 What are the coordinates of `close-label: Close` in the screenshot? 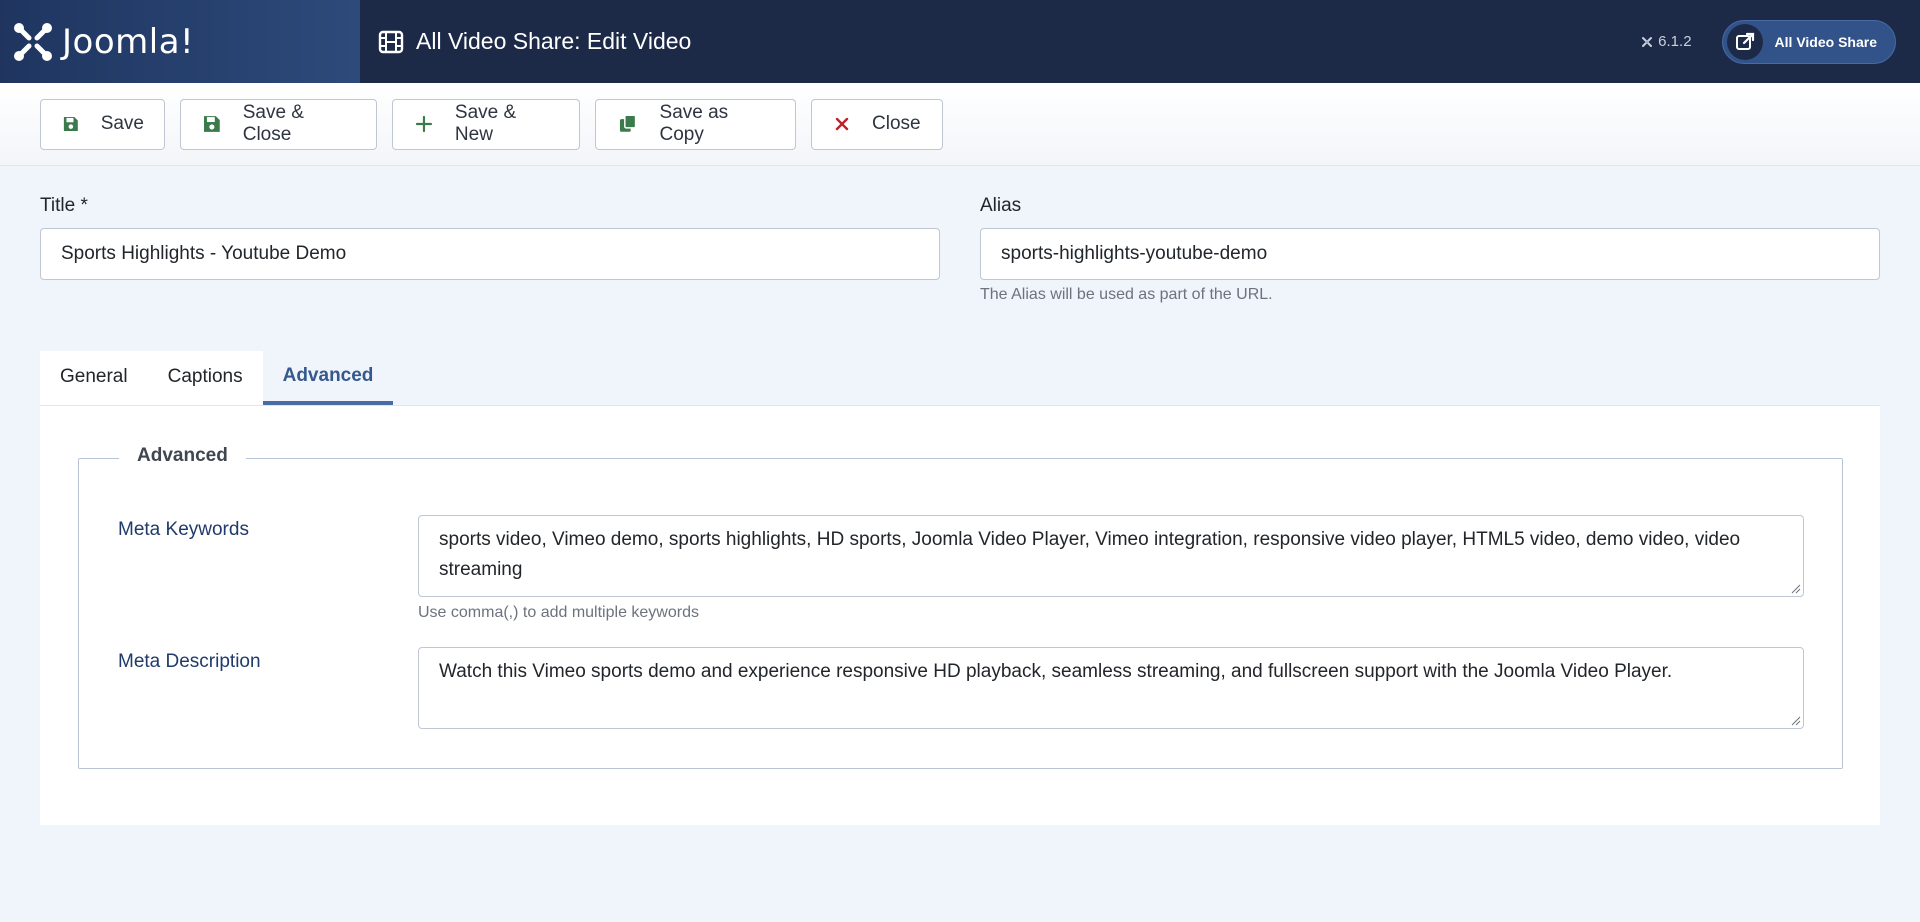 It's located at (896, 123).